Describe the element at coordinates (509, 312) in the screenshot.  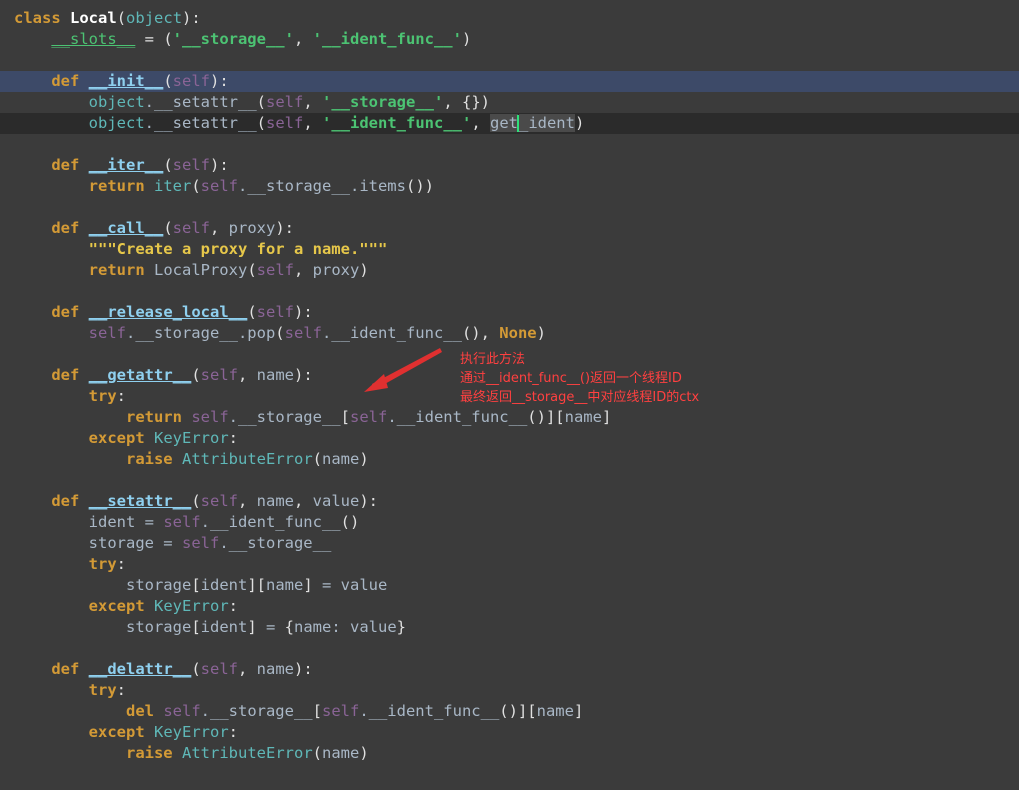
I see `code-line: def __release_local__(self):` at that location.